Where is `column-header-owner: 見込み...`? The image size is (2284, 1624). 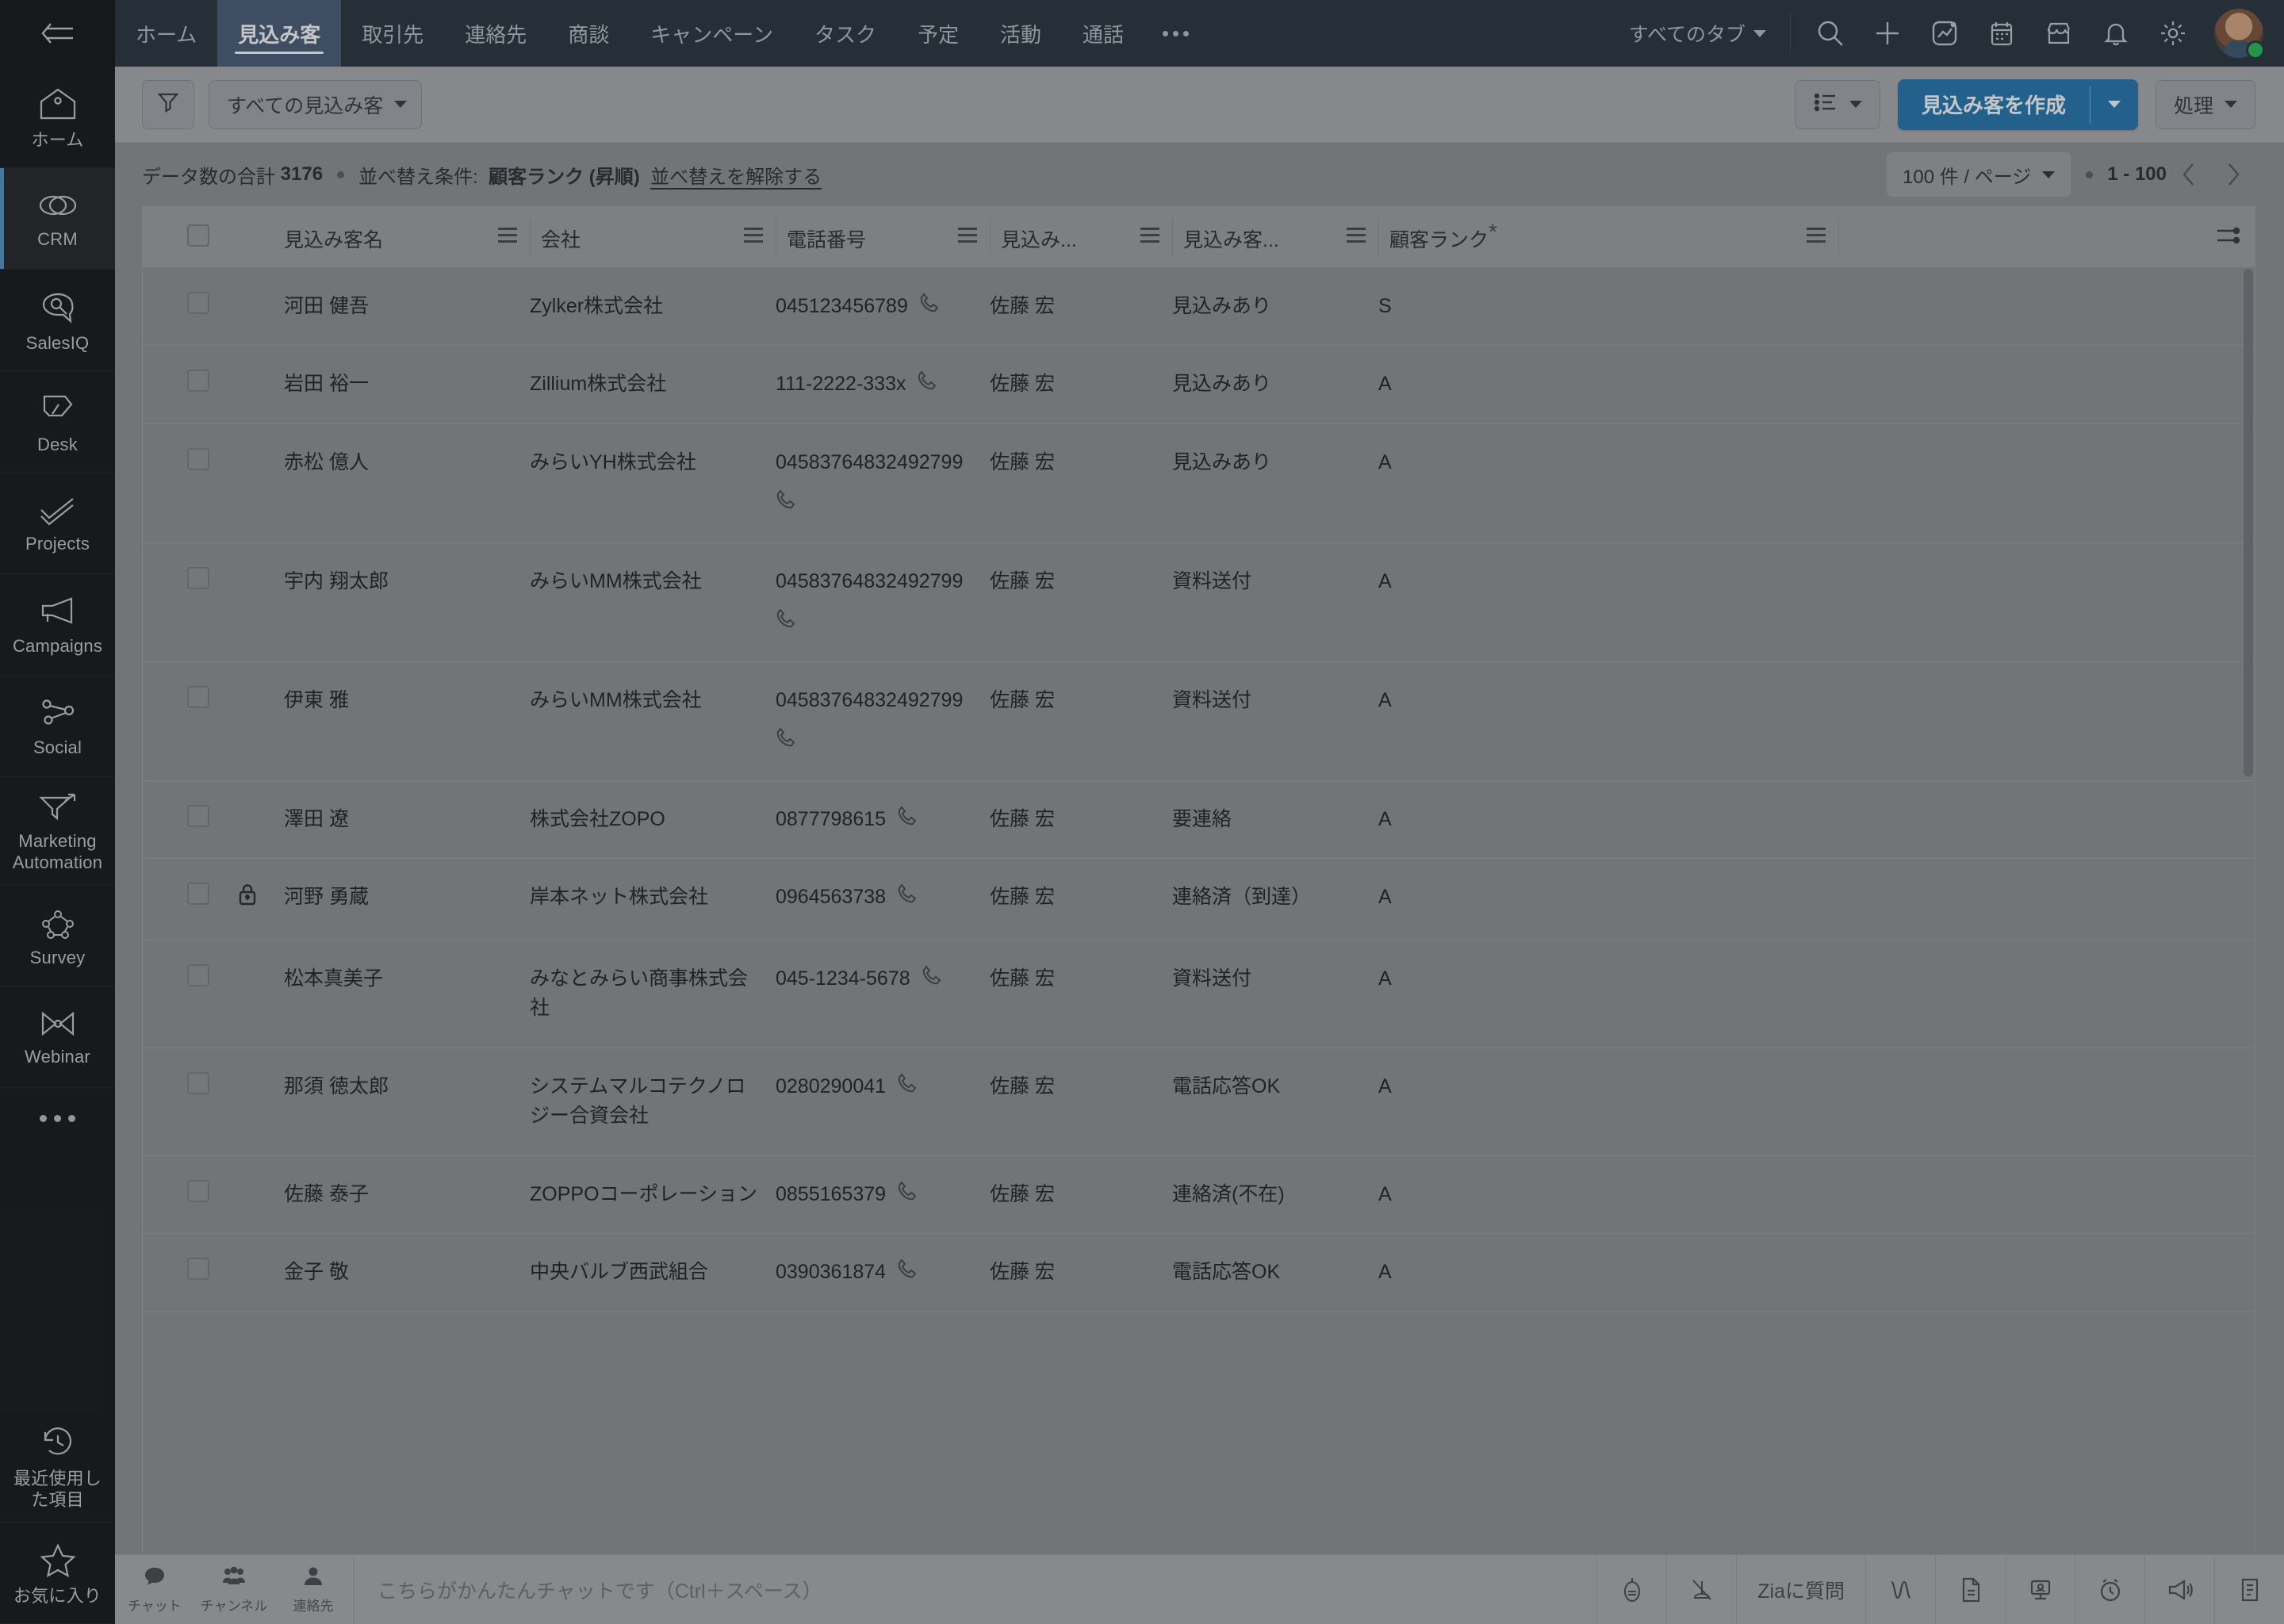
column-header-owner: 見込み... is located at coordinates (1081, 237).